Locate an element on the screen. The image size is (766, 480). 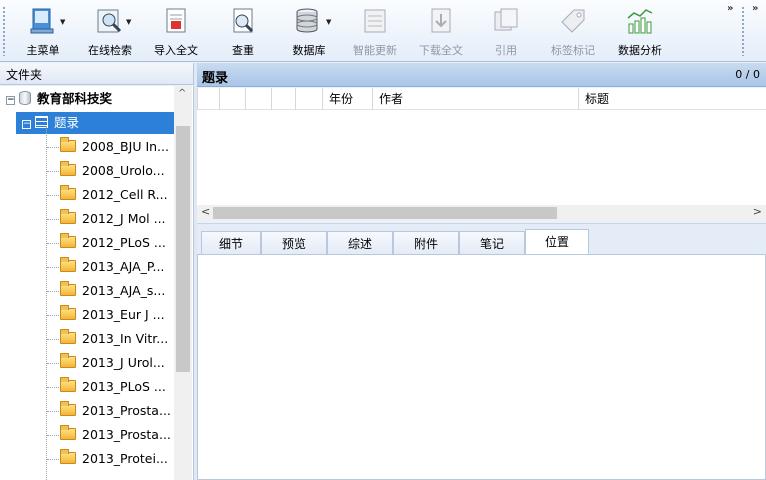
records-panel-header: 题录 0 / 0 is located at coordinates (481, 75).